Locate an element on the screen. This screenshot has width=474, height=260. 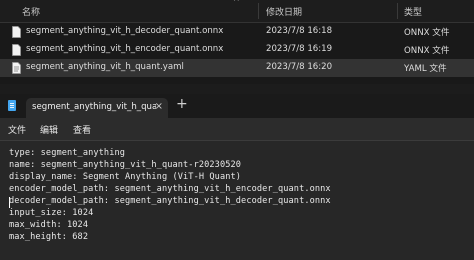
file-type: YAML 文件 is located at coordinates (425, 69).